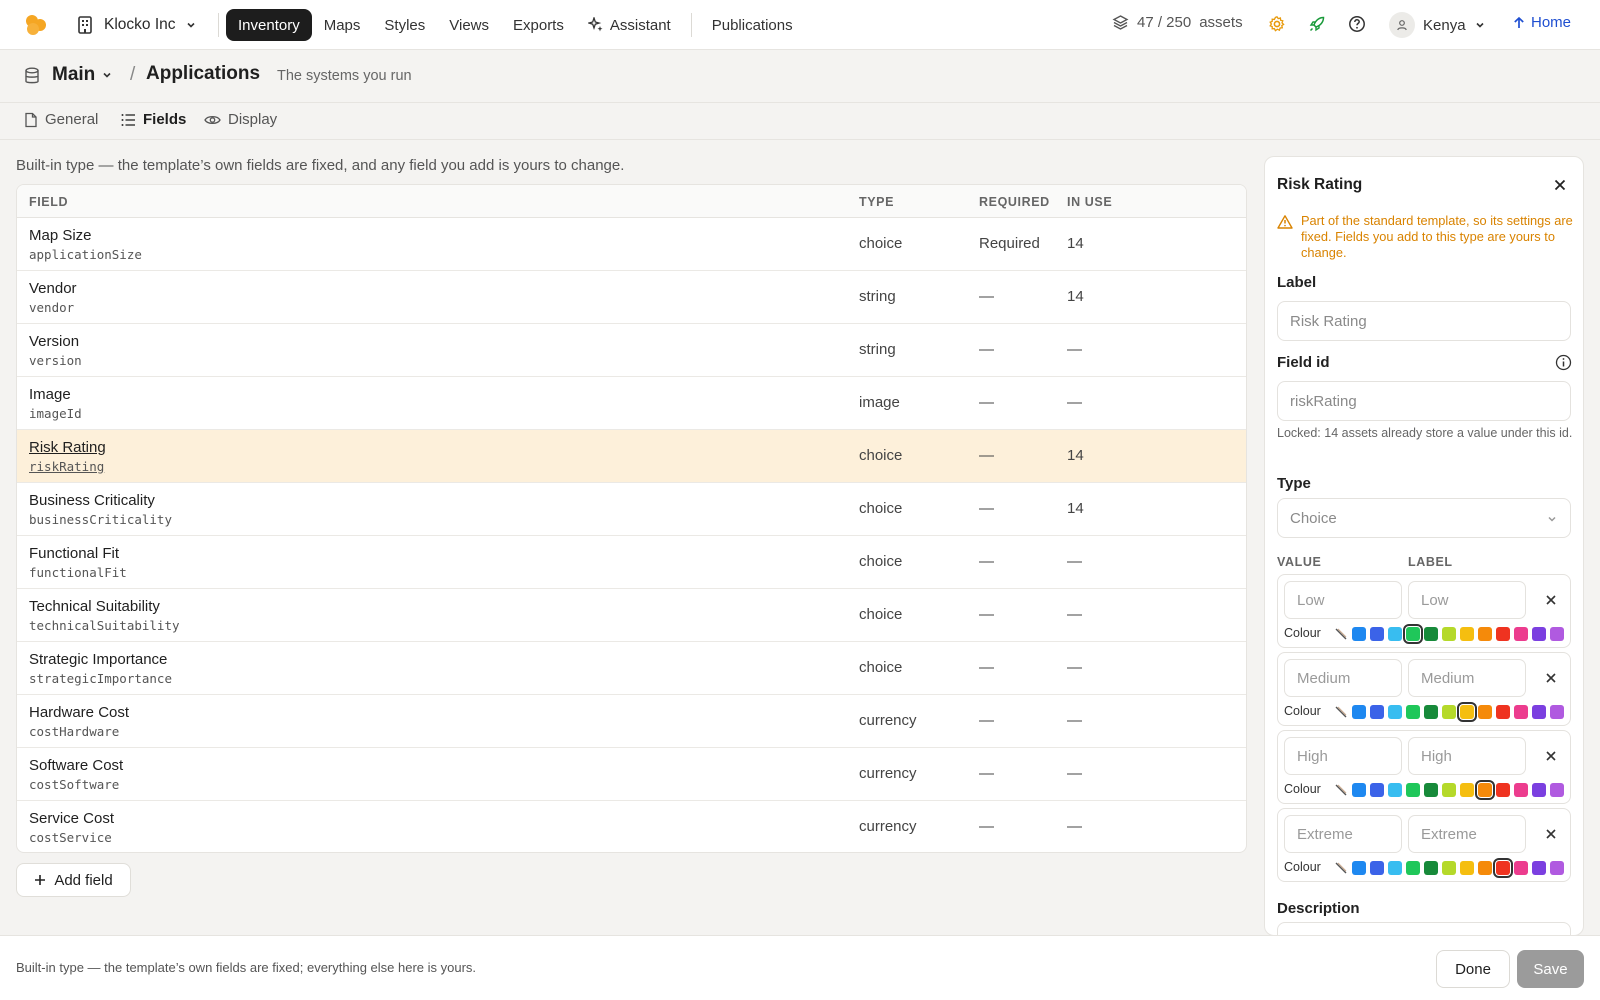  I want to click on option-label-input: Medium, so click(1467, 678).